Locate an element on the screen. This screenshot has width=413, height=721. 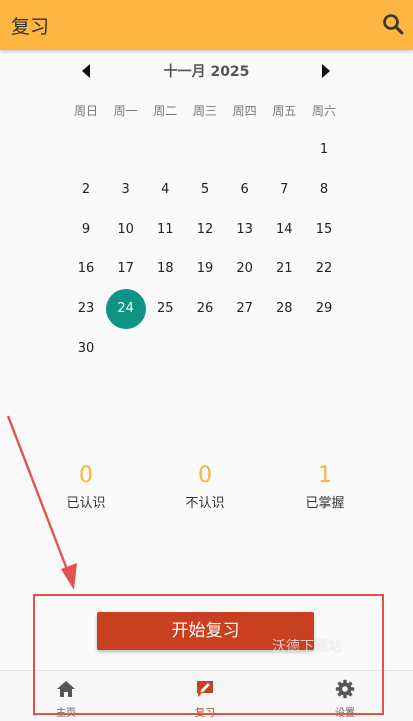
calendar-day: 3 is located at coordinates (126, 190).